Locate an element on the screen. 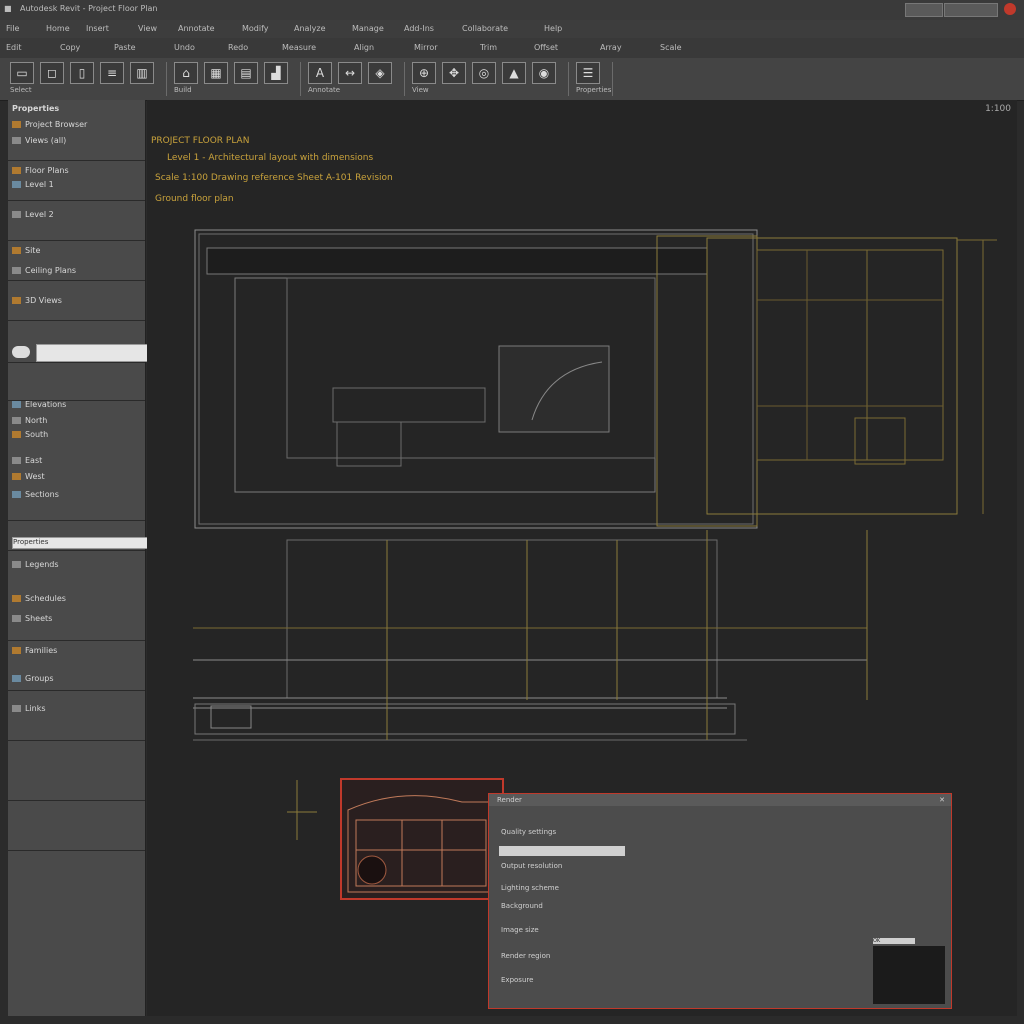 This screenshot has width=1024, height=1024. tool-copy: Copy is located at coordinates (70, 47).